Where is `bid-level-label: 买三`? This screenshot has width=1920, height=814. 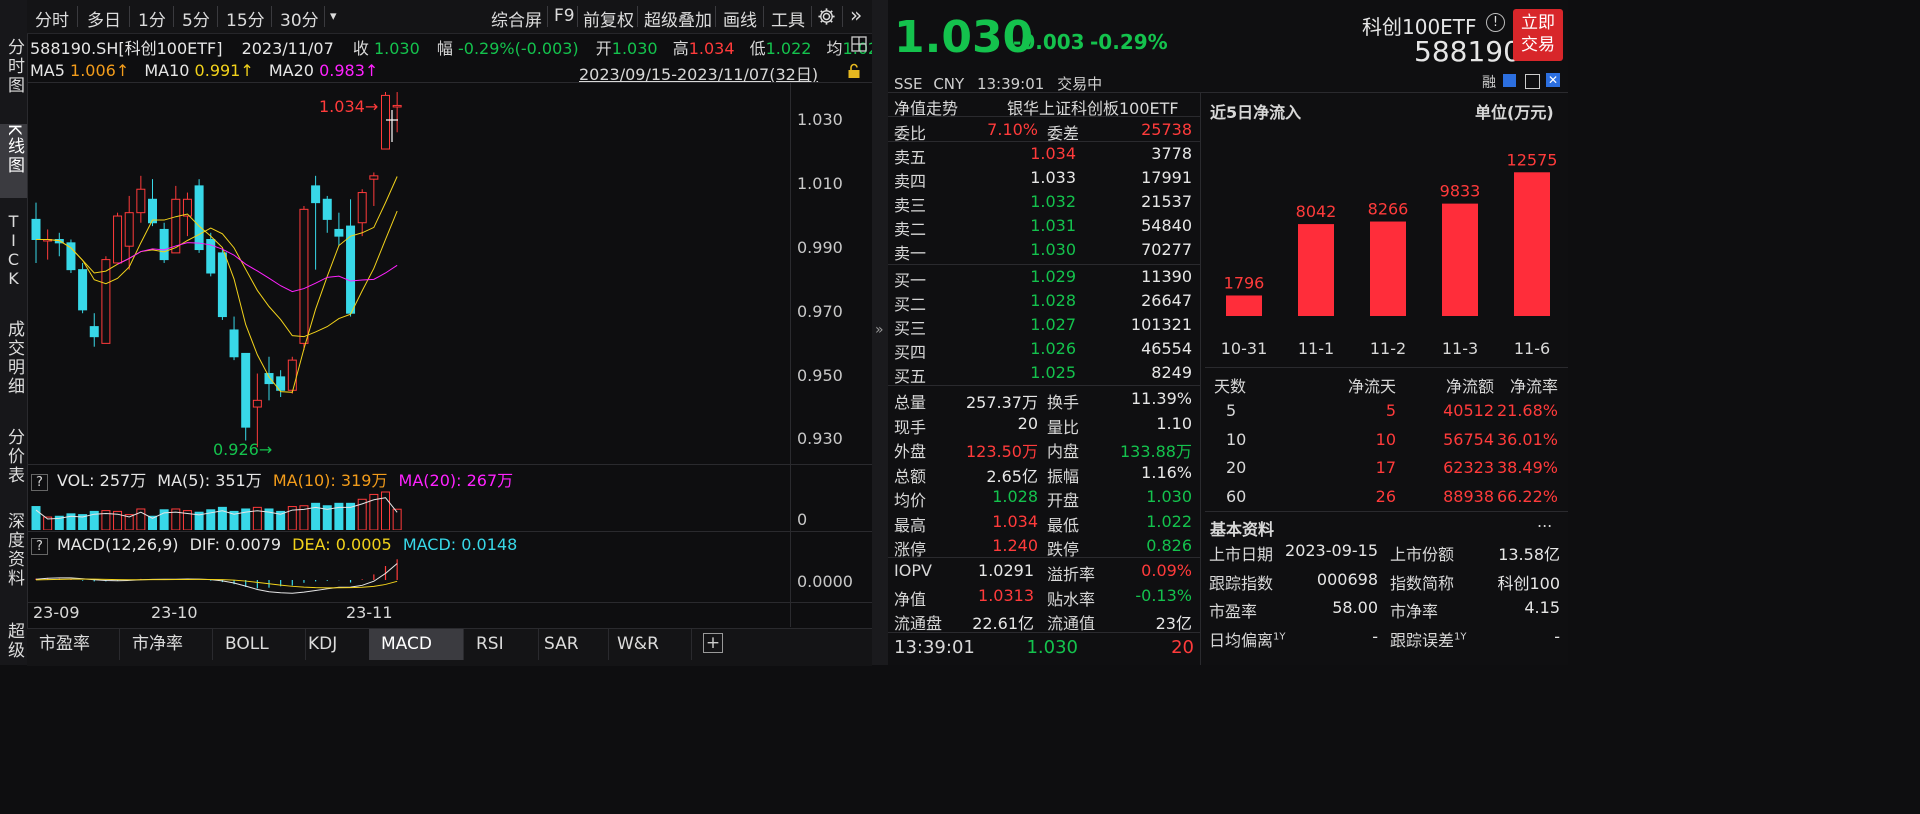 bid-level-label: 买三 is located at coordinates (910, 328).